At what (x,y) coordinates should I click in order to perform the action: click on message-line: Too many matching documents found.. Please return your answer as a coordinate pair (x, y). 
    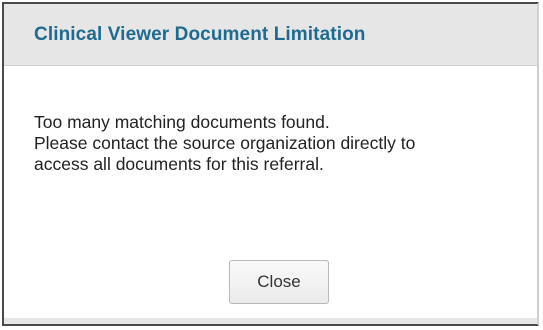
    Looking at the image, I should click on (182, 122).